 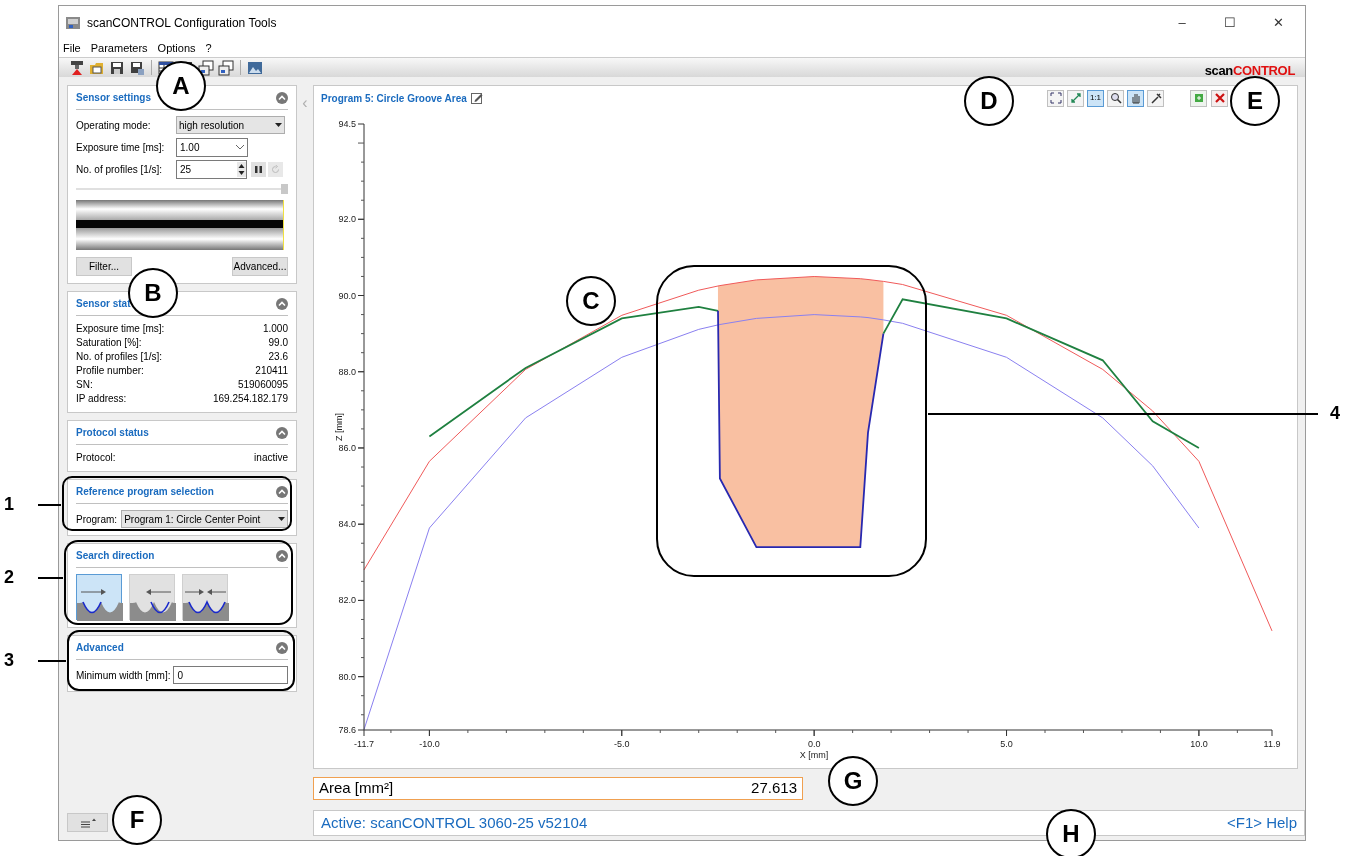 I want to click on result-label: Area [mm²], so click(x=356, y=788).